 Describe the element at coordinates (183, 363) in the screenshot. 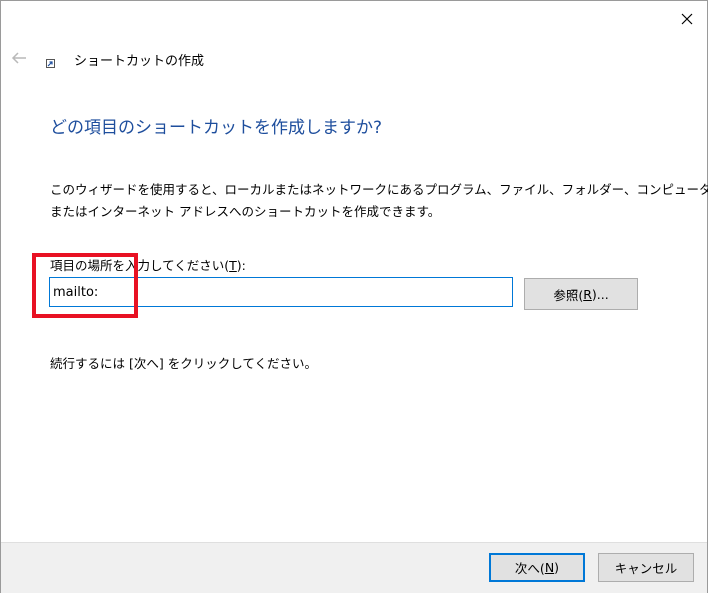

I see `continue-instruction: 続行するには [次へ] をクリックしてください。` at that location.